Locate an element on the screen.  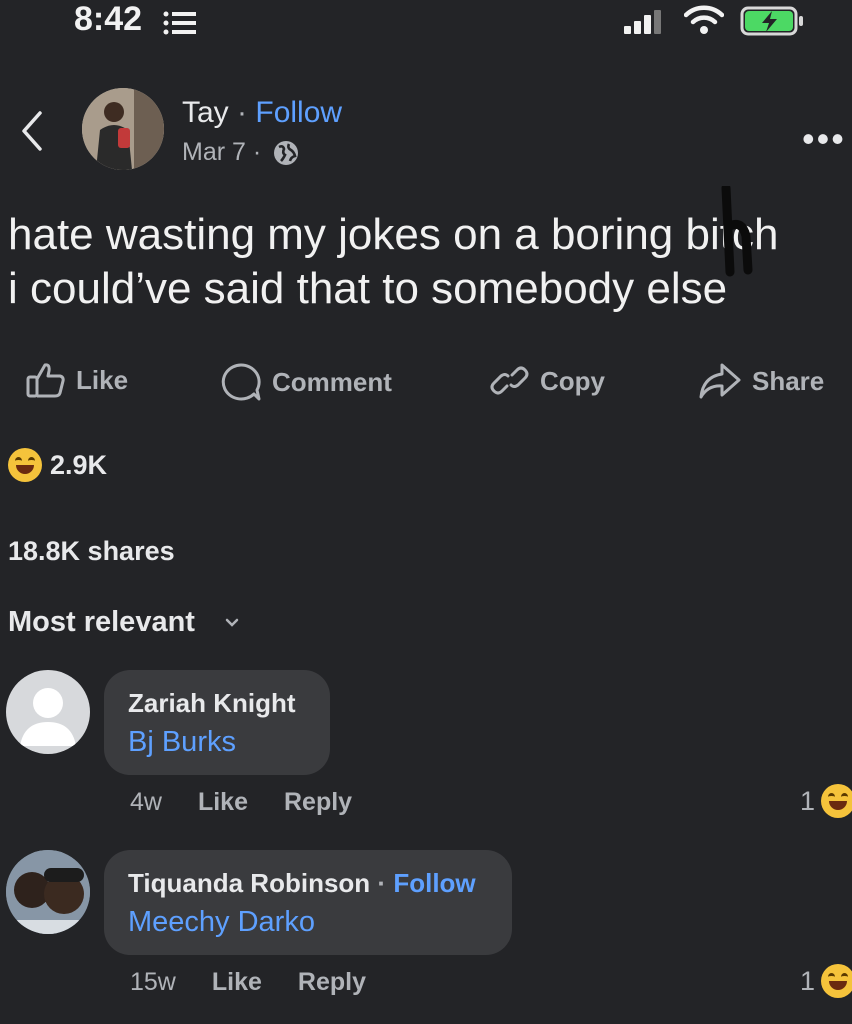
wifi-icon is located at coordinates (704, 19).